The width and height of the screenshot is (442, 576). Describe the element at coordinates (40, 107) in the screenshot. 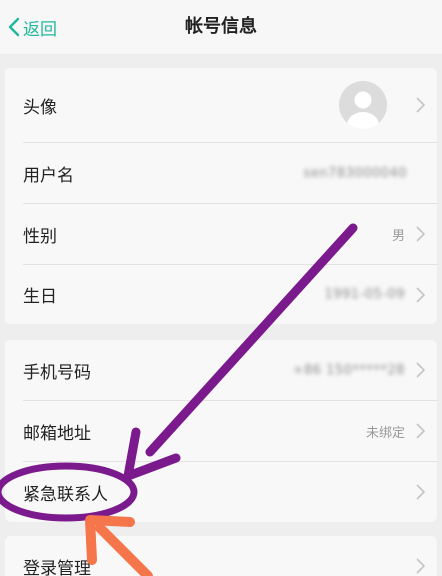

I see `avatar-label: 头像` at that location.